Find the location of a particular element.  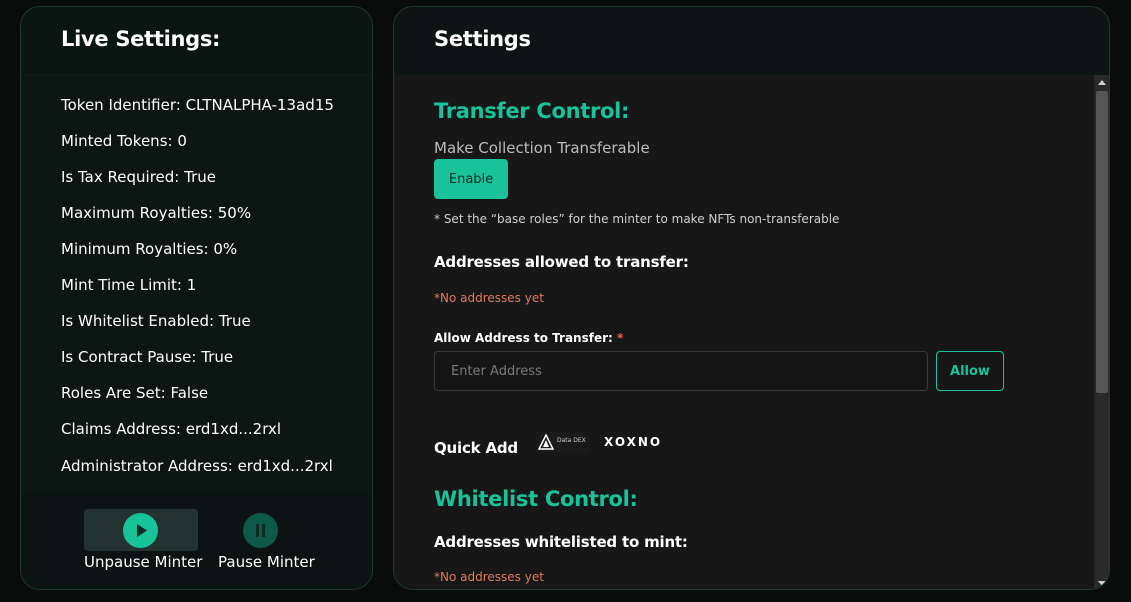

claims-address: Claims Address: erd1xd...2rxl is located at coordinates (171, 429).